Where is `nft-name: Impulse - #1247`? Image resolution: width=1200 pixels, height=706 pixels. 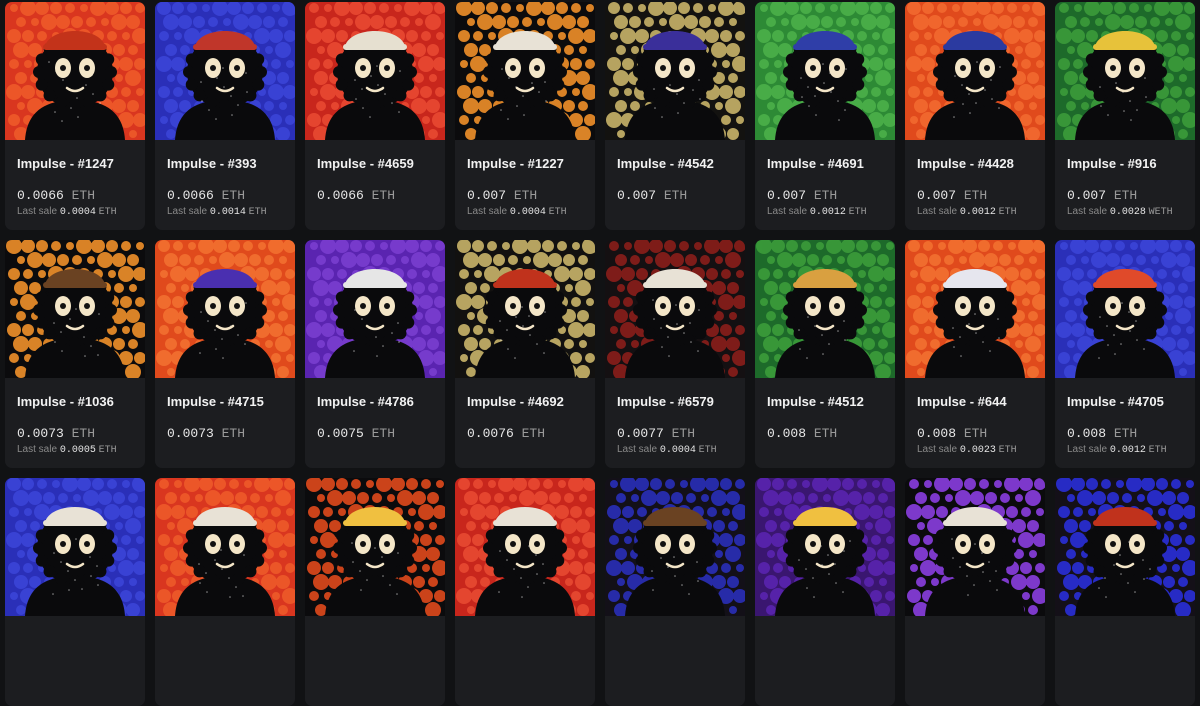 nft-name: Impulse - #1247 is located at coordinates (65, 163).